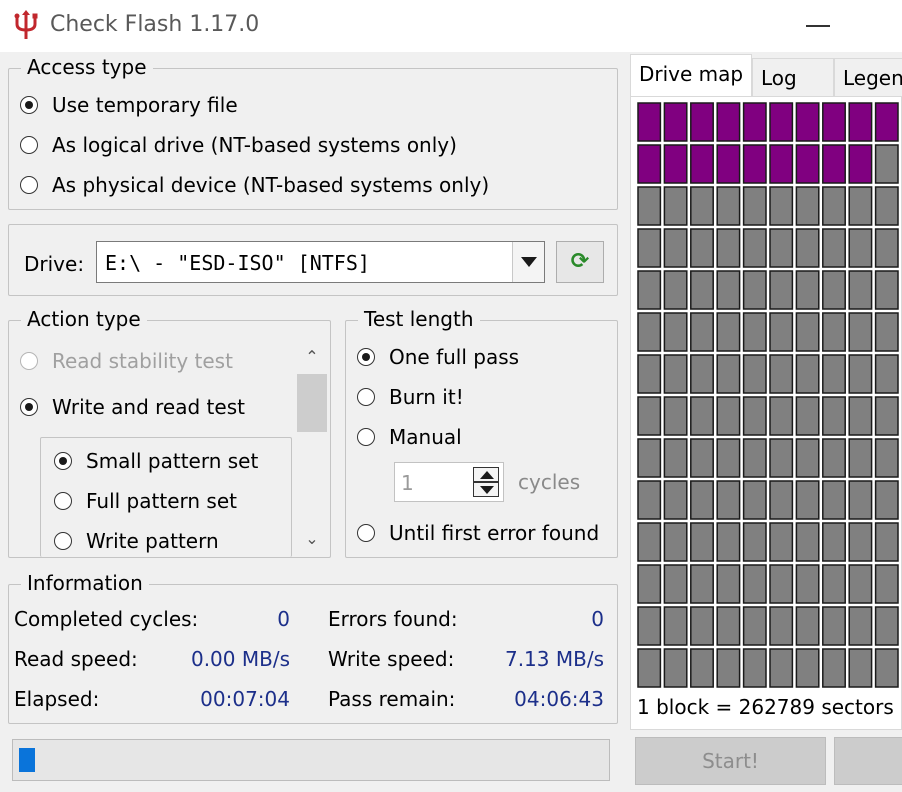 Image resolution: width=902 pixels, height=792 pixels. What do you see at coordinates (793, 78) in the screenshot?
I see `tab-log: Log` at bounding box center [793, 78].